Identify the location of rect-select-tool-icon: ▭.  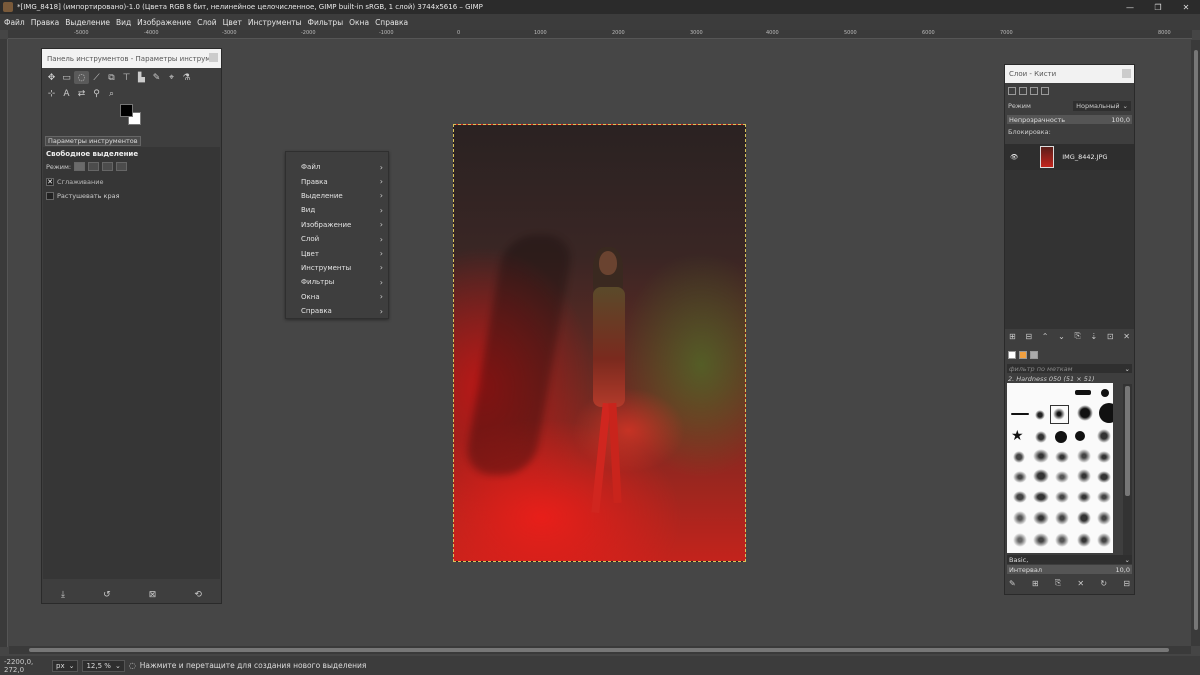
(66, 77).